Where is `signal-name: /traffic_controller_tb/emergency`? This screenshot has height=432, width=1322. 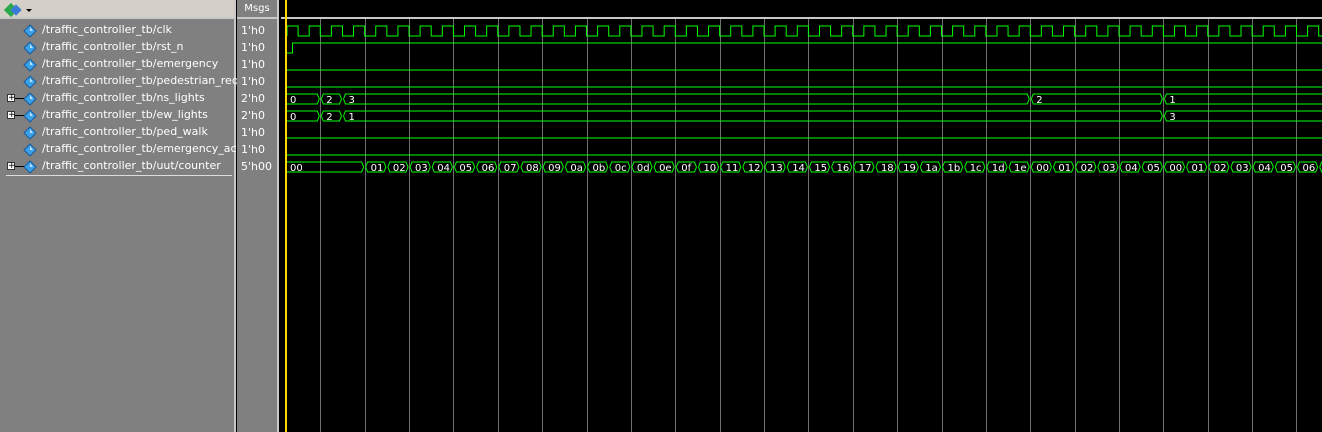
signal-name: /traffic_controller_tb/emergency is located at coordinates (130, 63).